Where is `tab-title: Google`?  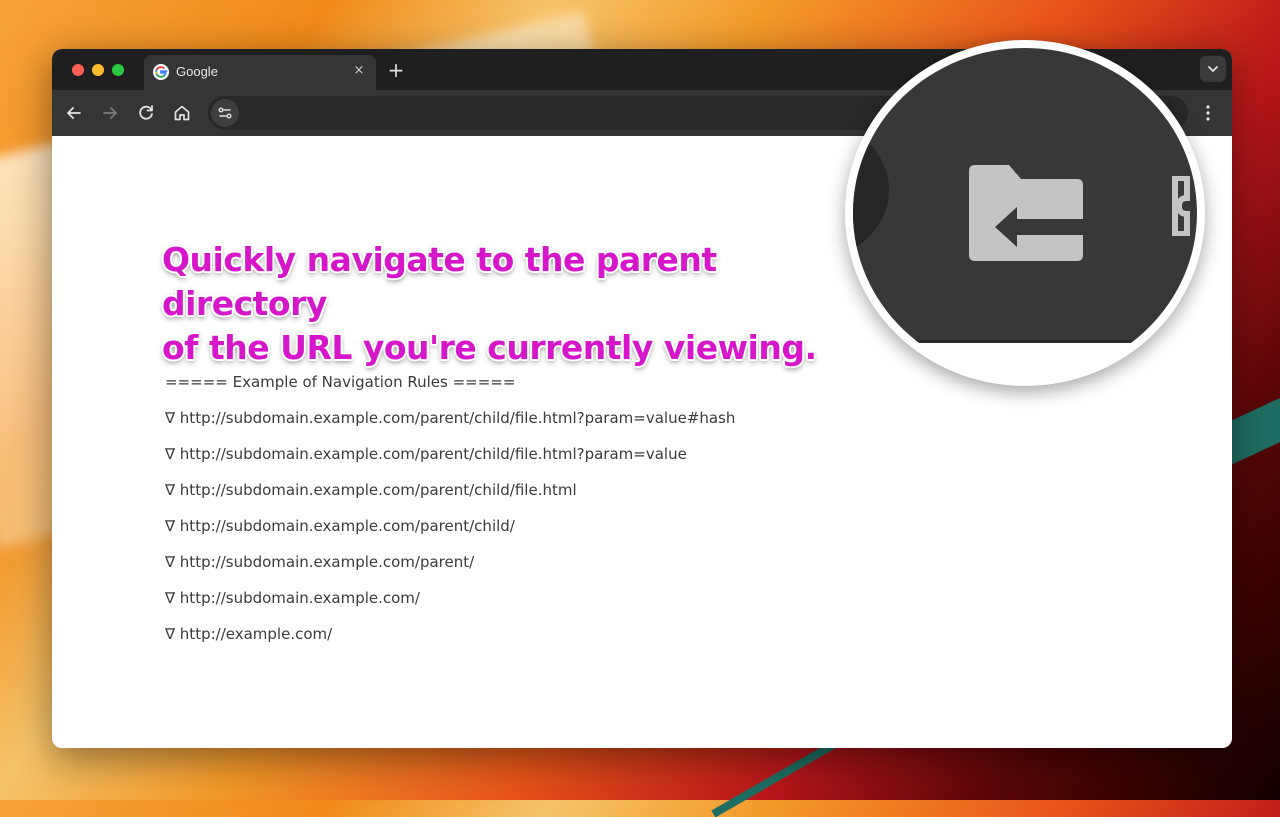
tab-title: Google is located at coordinates (197, 71).